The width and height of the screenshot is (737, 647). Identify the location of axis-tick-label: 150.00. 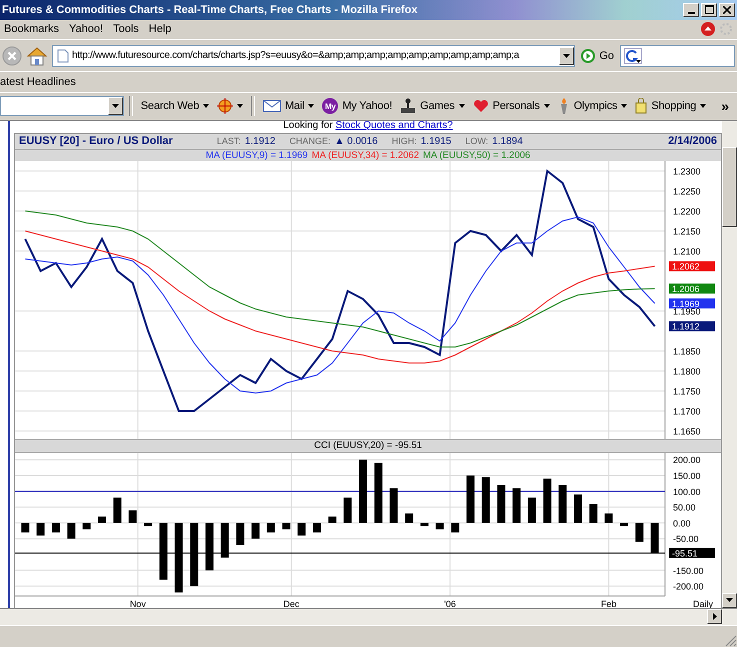
(687, 476).